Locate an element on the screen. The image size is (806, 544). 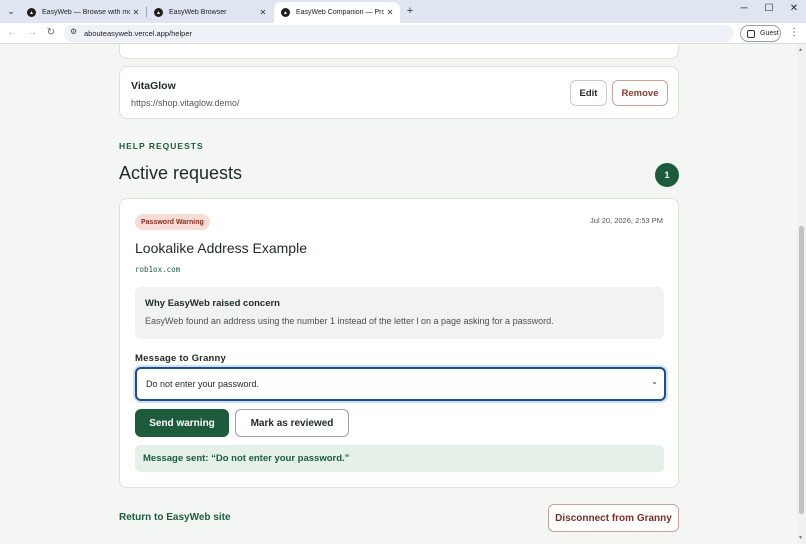
site-url: https://shop.vitaglow.demo/ is located at coordinates (185, 103).